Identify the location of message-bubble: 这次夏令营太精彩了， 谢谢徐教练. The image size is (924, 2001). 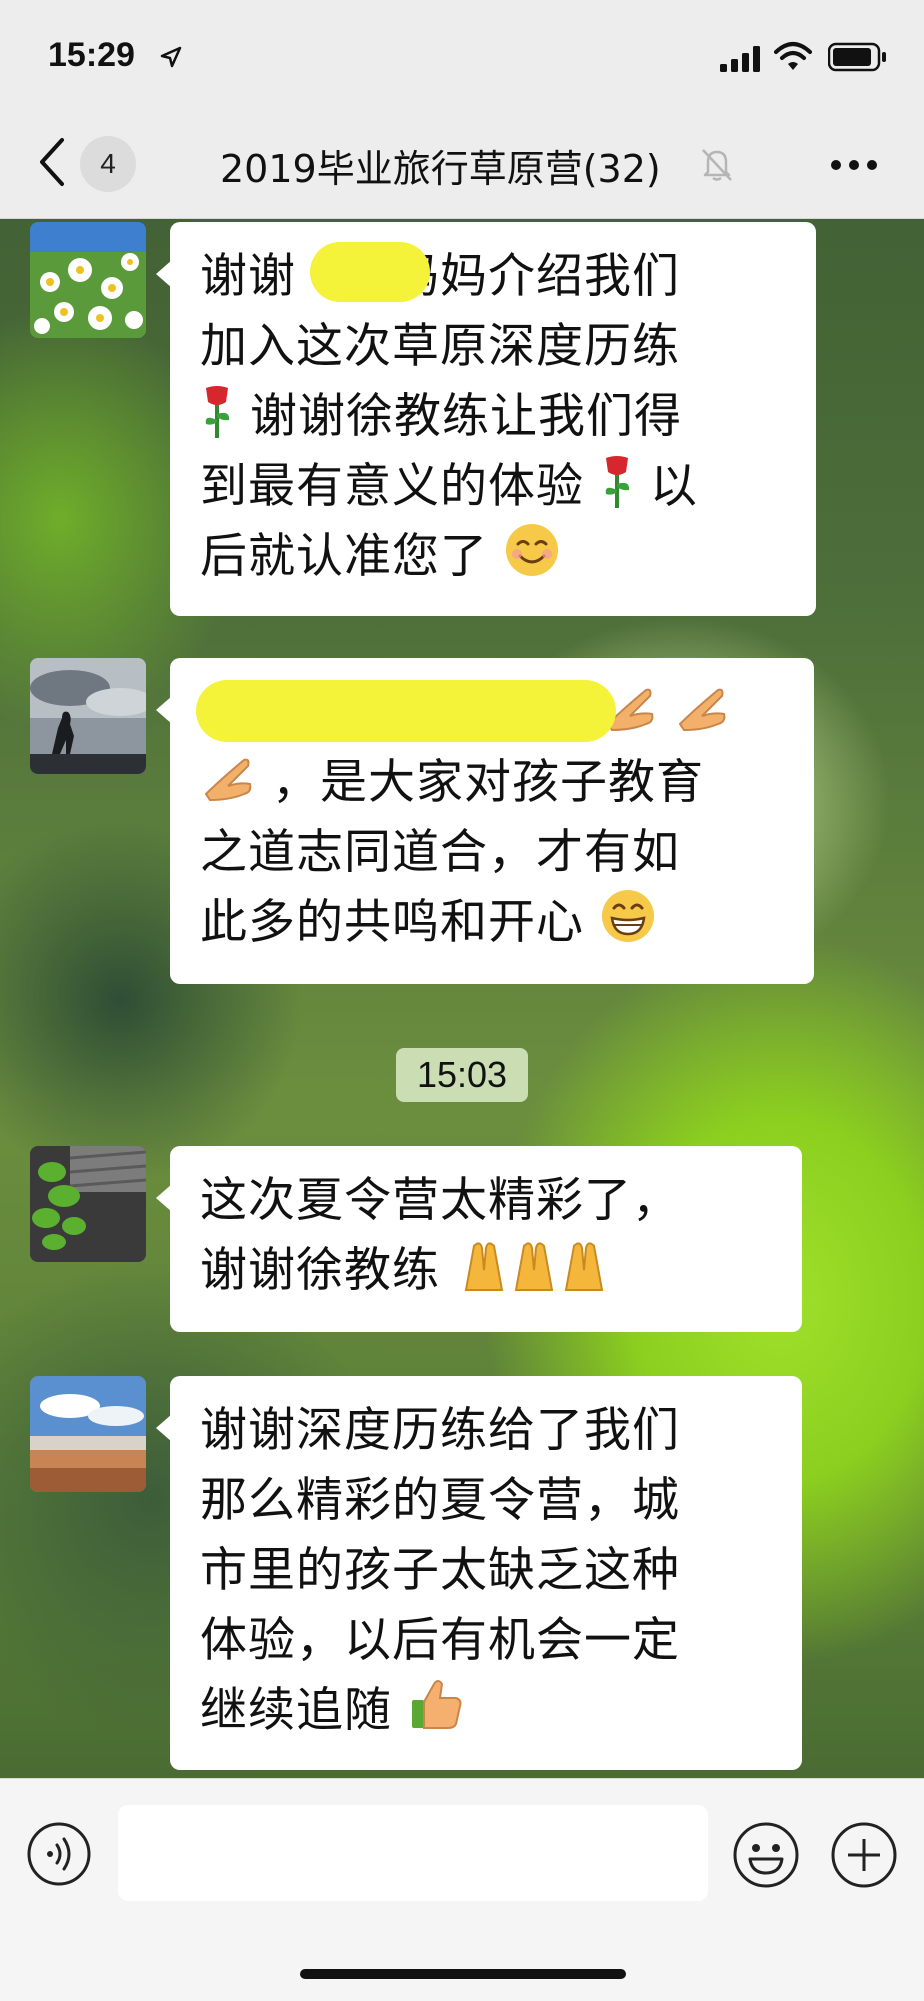
(479, 1239).